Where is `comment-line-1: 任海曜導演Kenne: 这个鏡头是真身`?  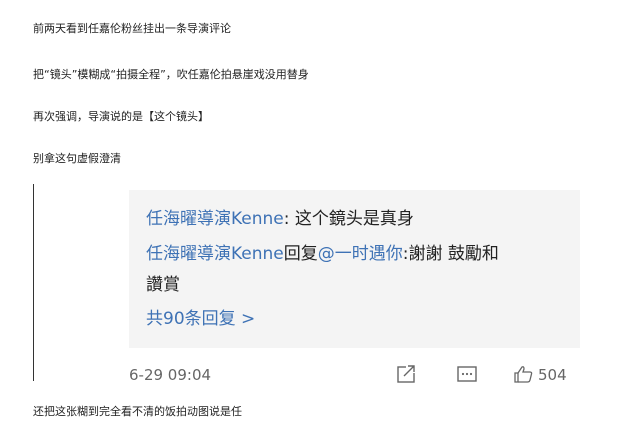 comment-line-1: 任海曜導演Kenne: 这个鏡头是真身 is located at coordinates (280, 219).